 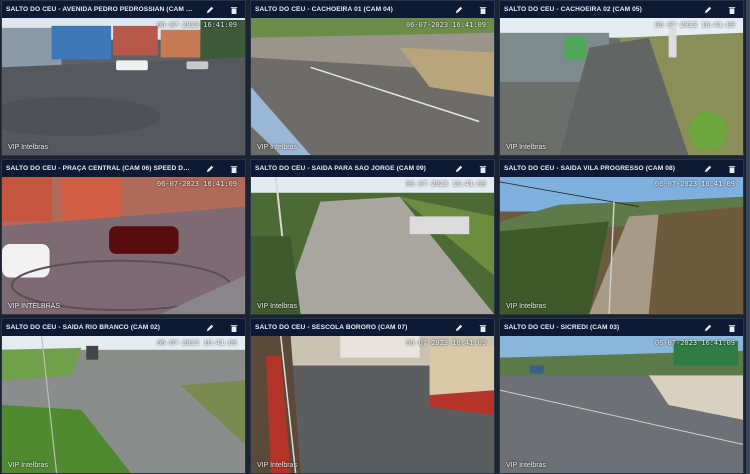 I want to click on camera-header: SALTO DO CÉU - SICREDI (CAM 03), so click(x=621, y=327).